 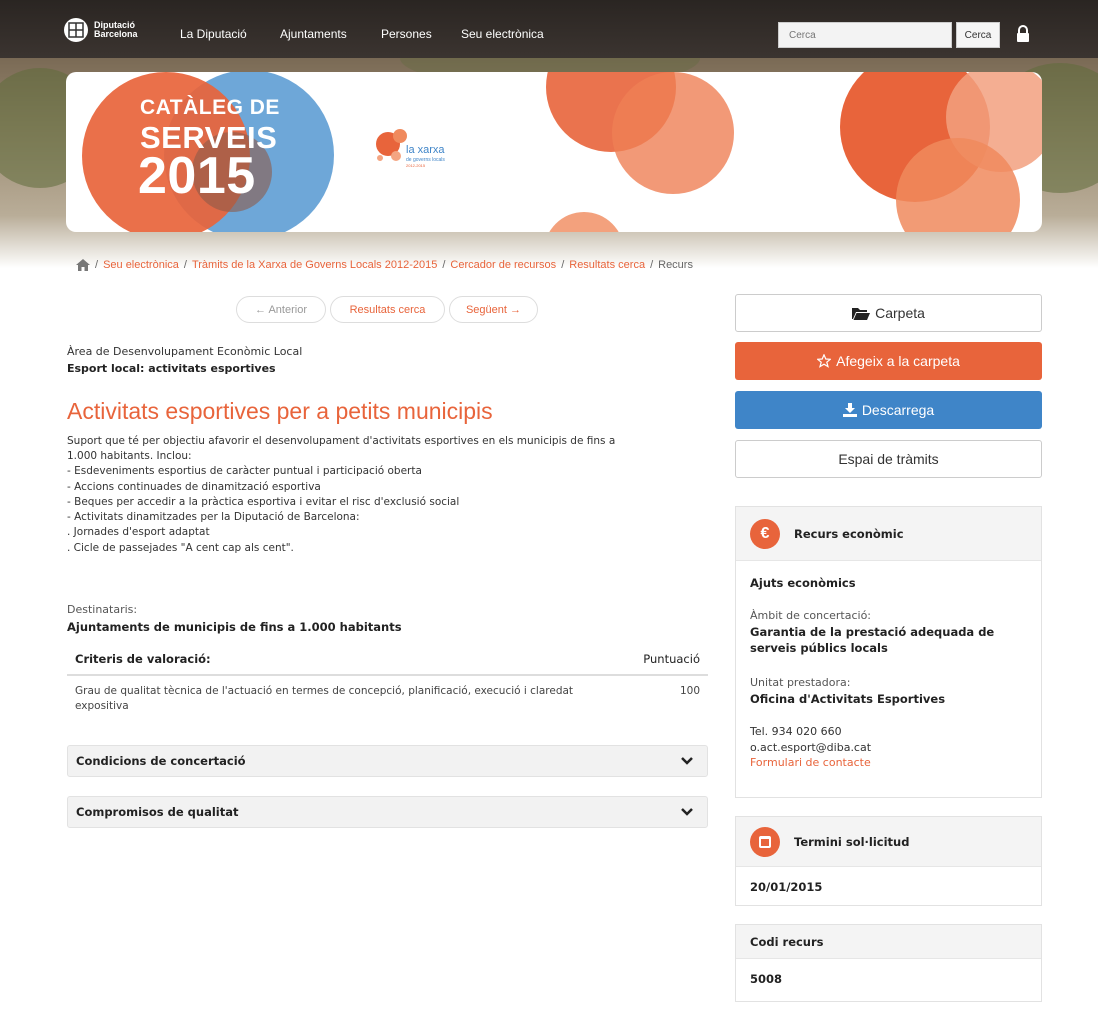 What do you see at coordinates (888, 942) in the screenshot?
I see `code-panel-header: Codi recurs` at bounding box center [888, 942].